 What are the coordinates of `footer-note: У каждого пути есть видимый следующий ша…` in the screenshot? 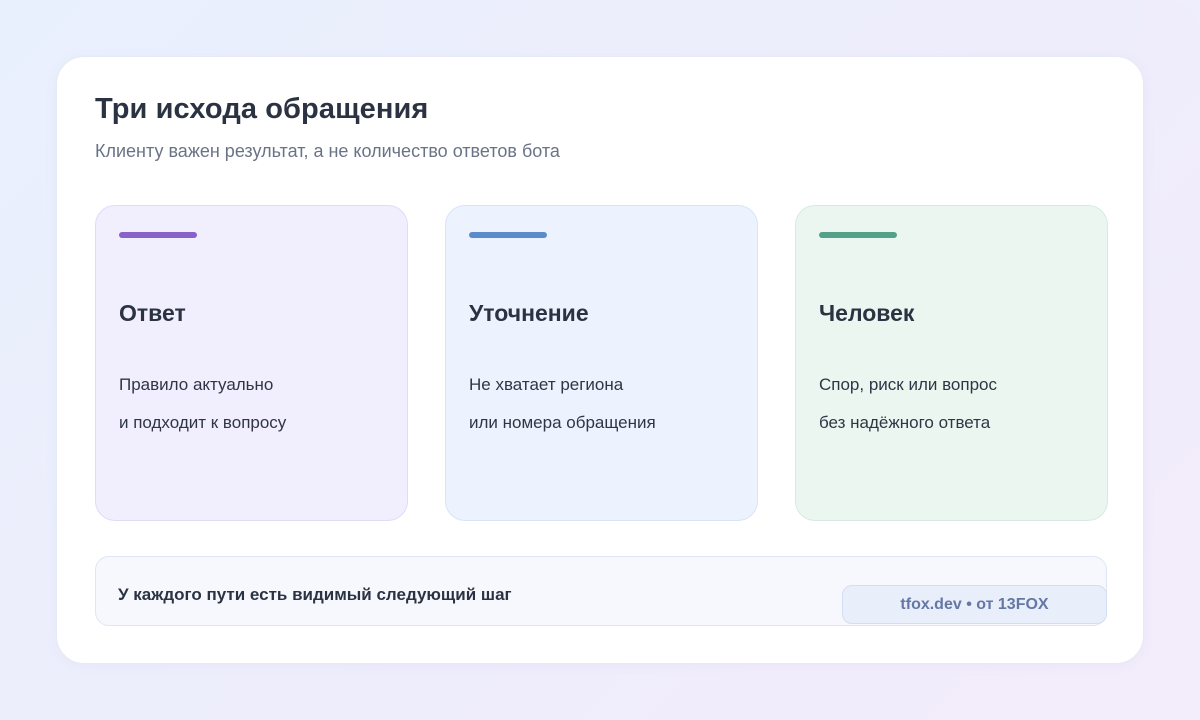 It's located at (315, 594).